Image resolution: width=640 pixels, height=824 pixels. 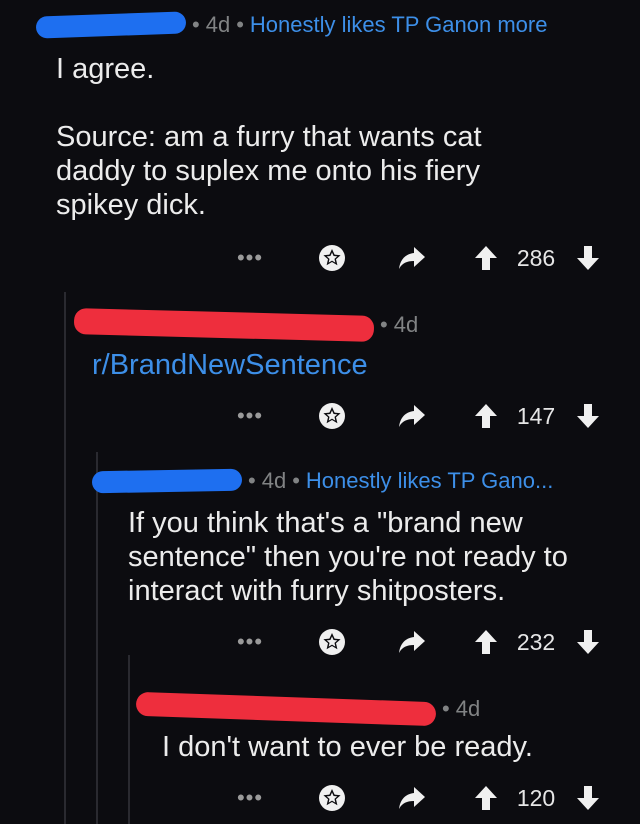 I want to click on comment-text-line: interact with furry shitposters., so click(x=317, y=591).